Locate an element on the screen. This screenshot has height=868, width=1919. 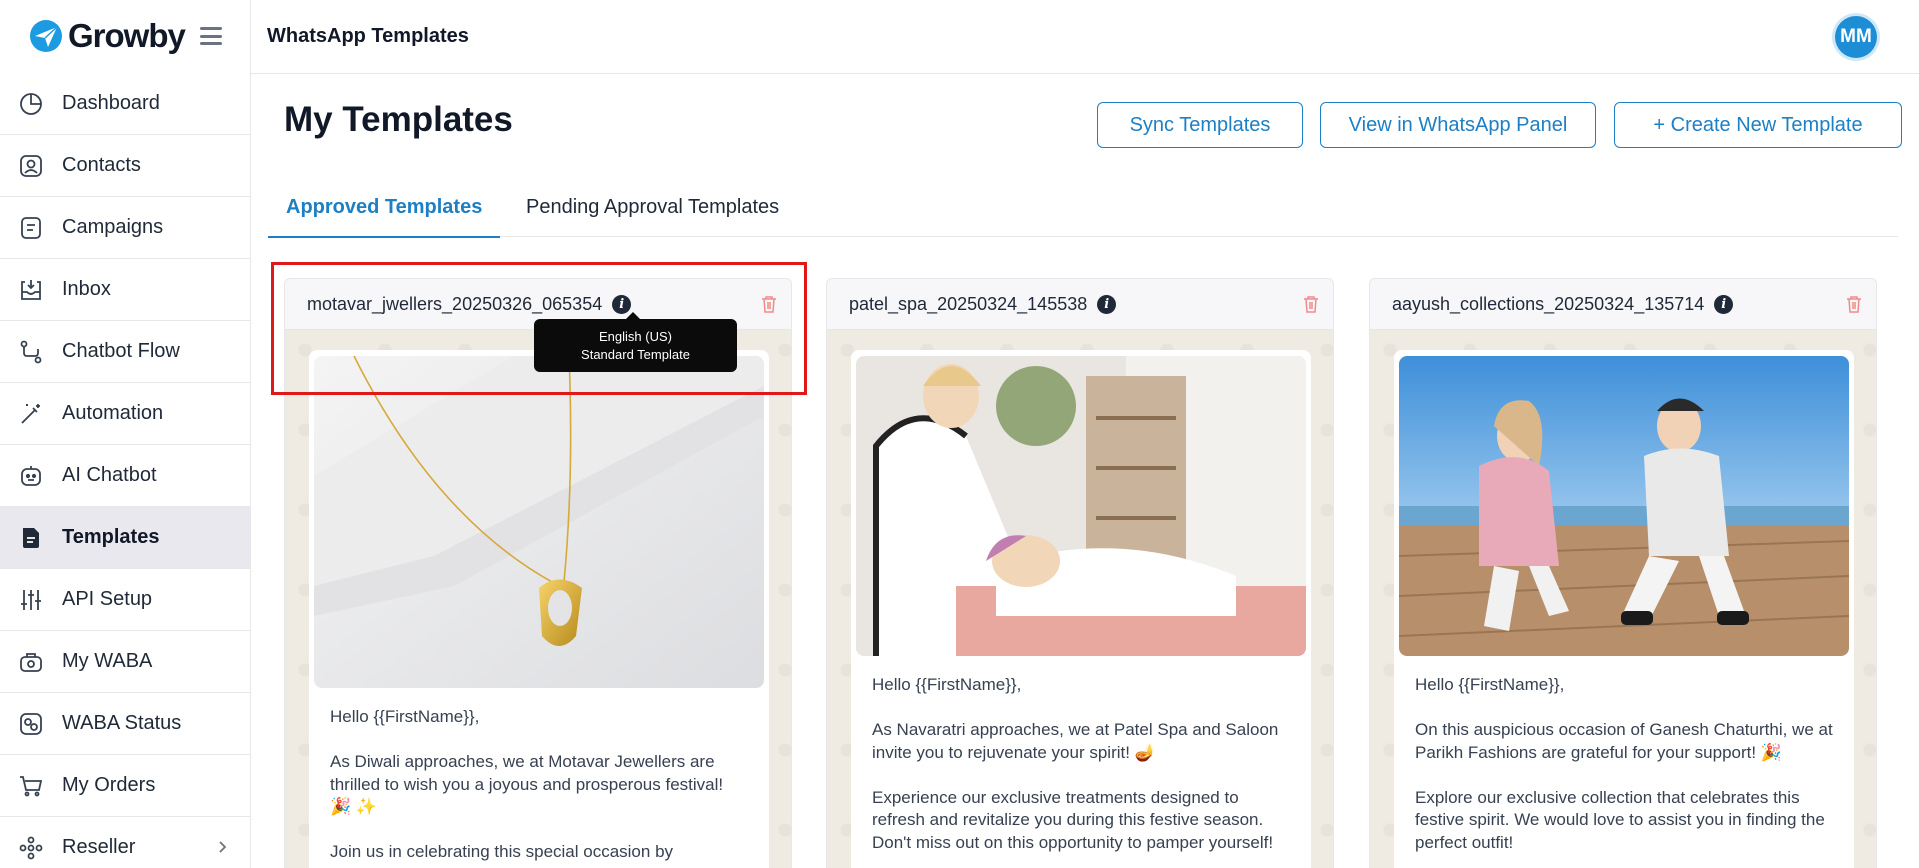
template-card-header: aayush_collections_20250324_135714 i is located at coordinates (1623, 304).